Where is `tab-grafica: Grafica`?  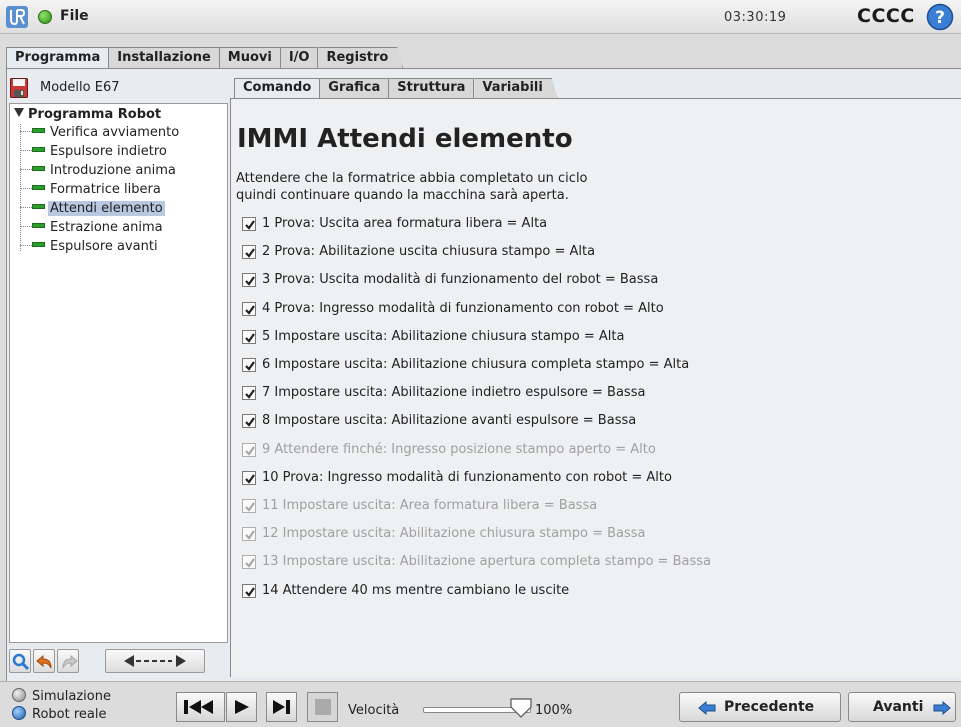 tab-grafica: Grafica is located at coordinates (355, 88).